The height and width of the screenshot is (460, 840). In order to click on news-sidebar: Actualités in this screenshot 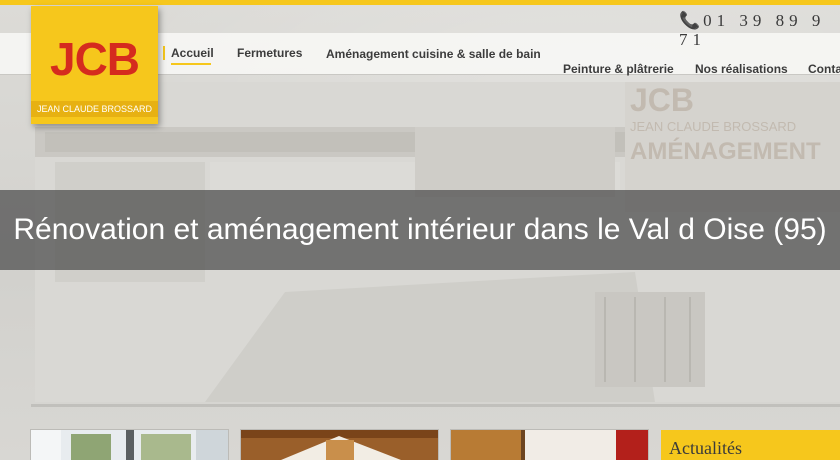, I will do `click(750, 445)`.